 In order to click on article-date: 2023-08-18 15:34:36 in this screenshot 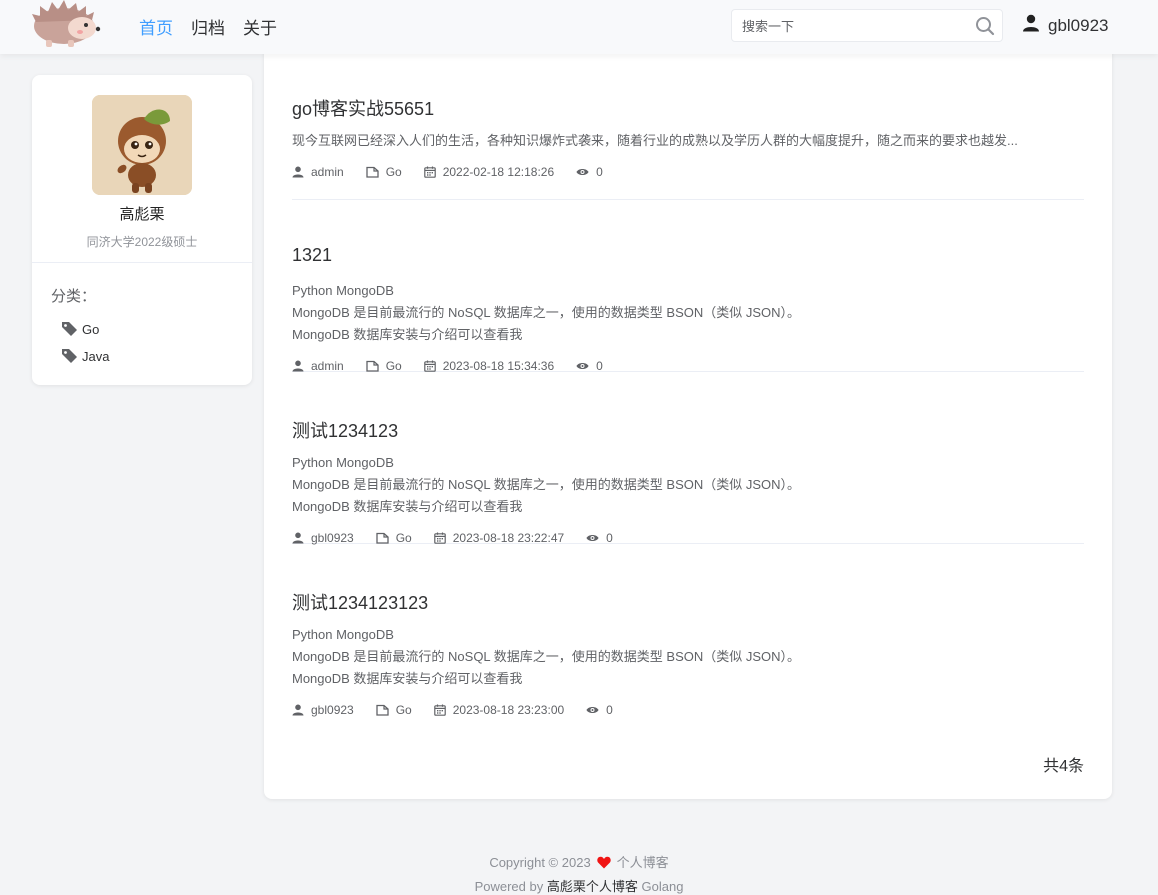, I will do `click(498, 366)`.